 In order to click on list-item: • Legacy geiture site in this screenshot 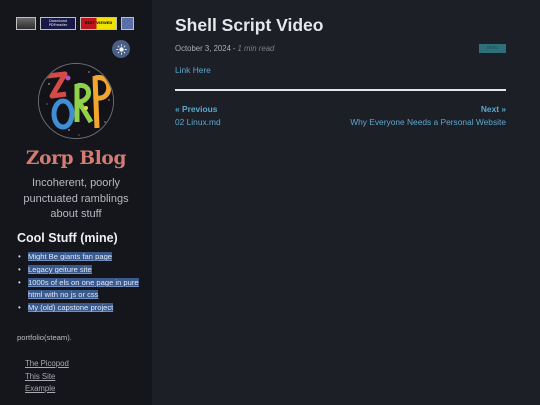, I will do `click(78, 270)`.